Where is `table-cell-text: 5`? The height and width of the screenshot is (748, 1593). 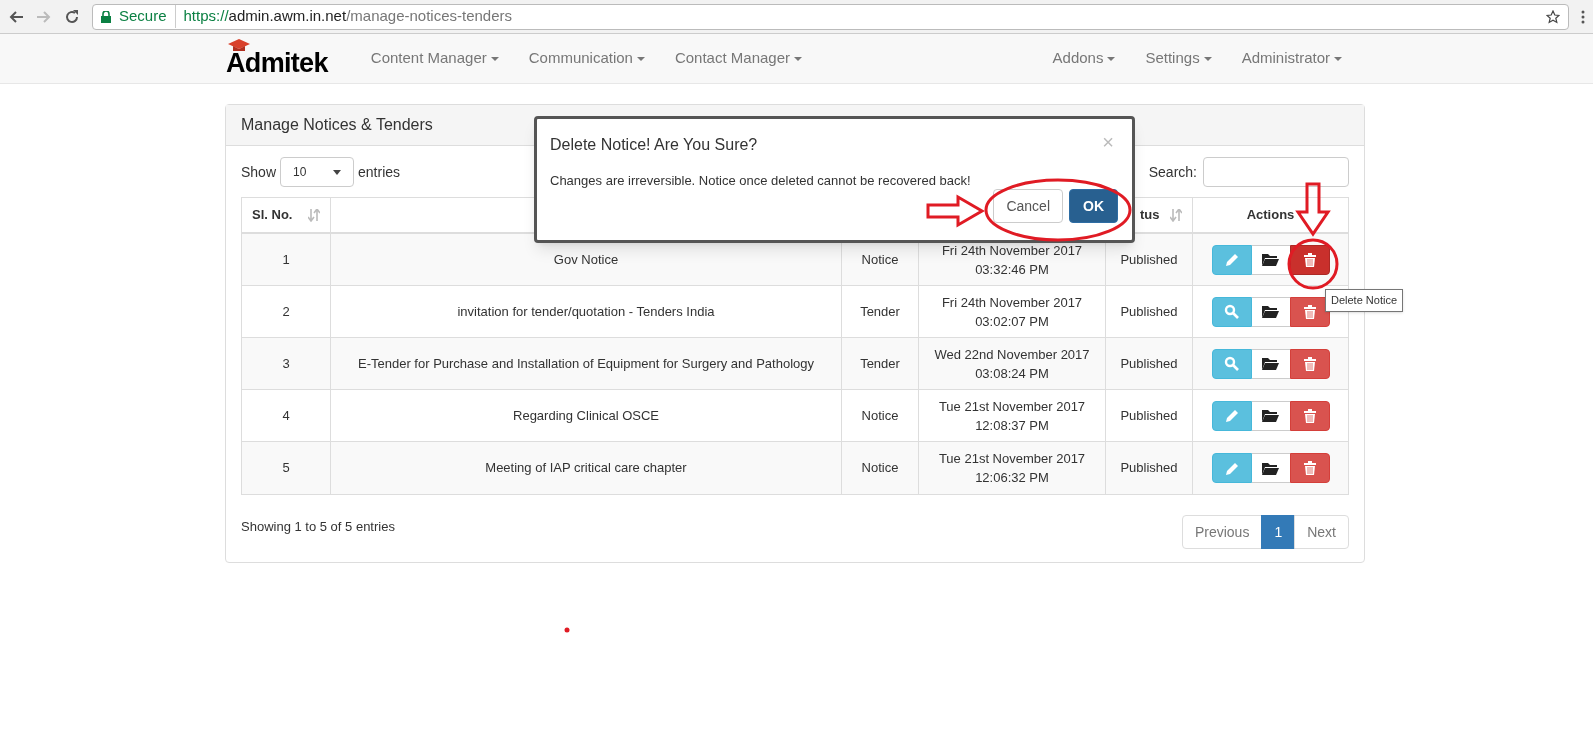 table-cell-text: 5 is located at coordinates (286, 468).